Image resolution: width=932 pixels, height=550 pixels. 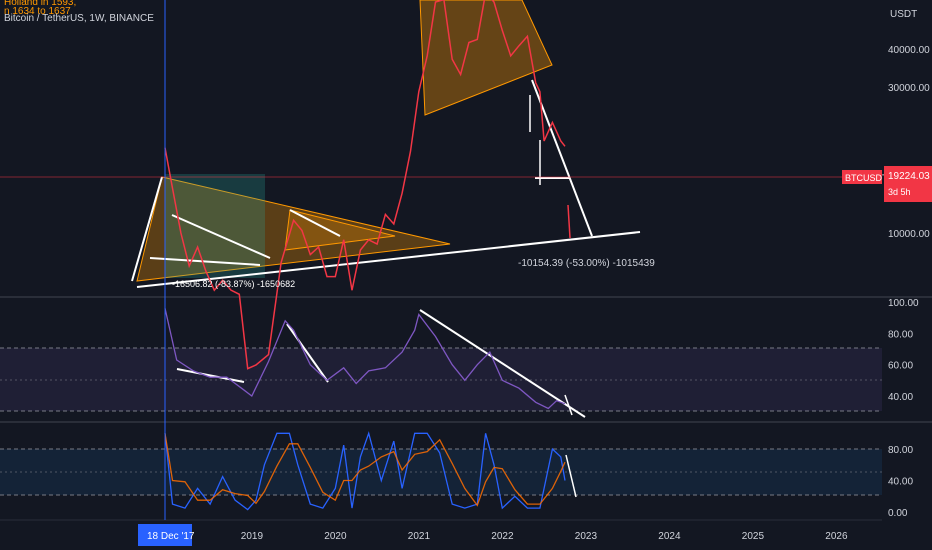 I want to click on axis-tick-label: 0.00, so click(x=898, y=513).